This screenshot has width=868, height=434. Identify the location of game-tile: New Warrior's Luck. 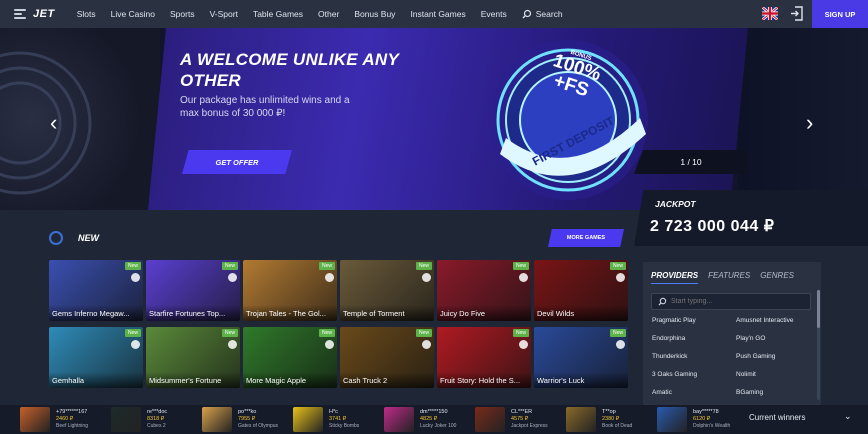
(581, 357).